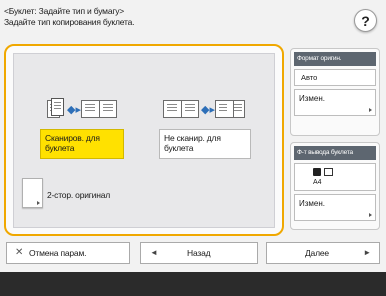 The image size is (386, 296). Describe the element at coordinates (335, 102) in the screenshot. I see `original-format-change-button: Измен.` at that location.